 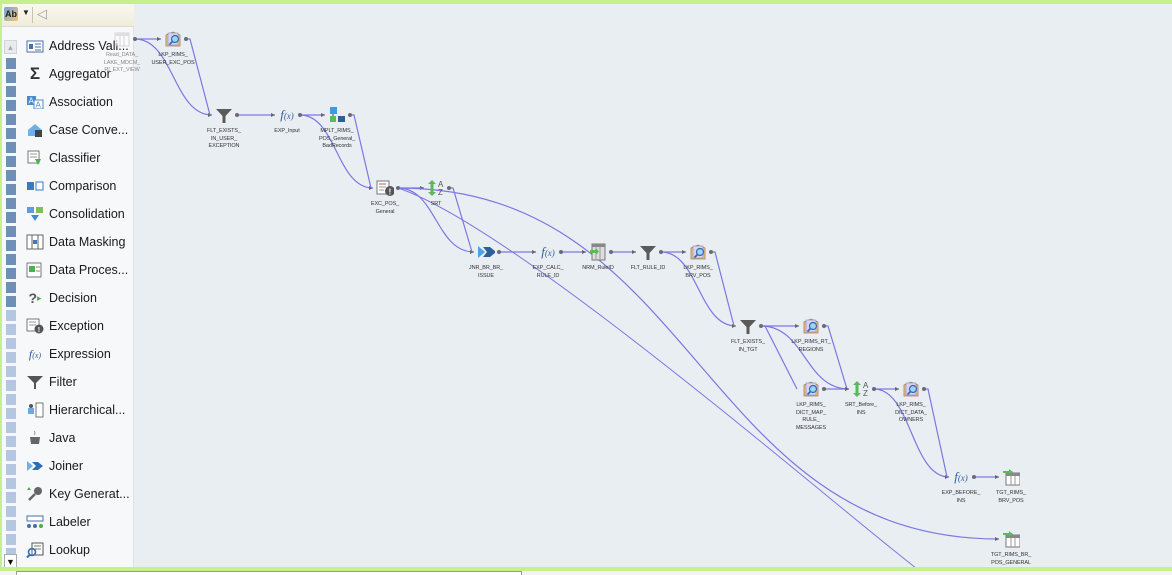 What do you see at coordinates (65, 326) in the screenshot?
I see `palette-item-exception: ! Exception` at bounding box center [65, 326].